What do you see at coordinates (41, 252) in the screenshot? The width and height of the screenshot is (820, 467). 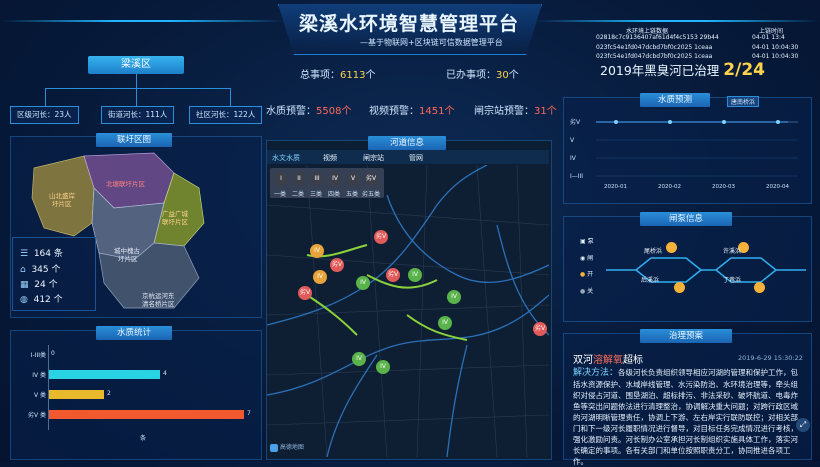 I see `legend-row-rivers: ☰ 164 条` at bounding box center [41, 252].